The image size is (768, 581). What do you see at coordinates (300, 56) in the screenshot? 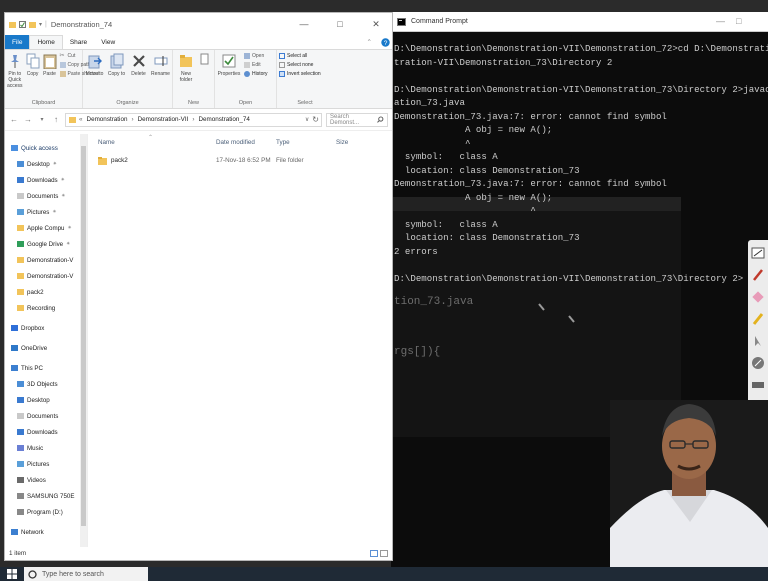
I see `select-all-button: Select all` at bounding box center [300, 56].